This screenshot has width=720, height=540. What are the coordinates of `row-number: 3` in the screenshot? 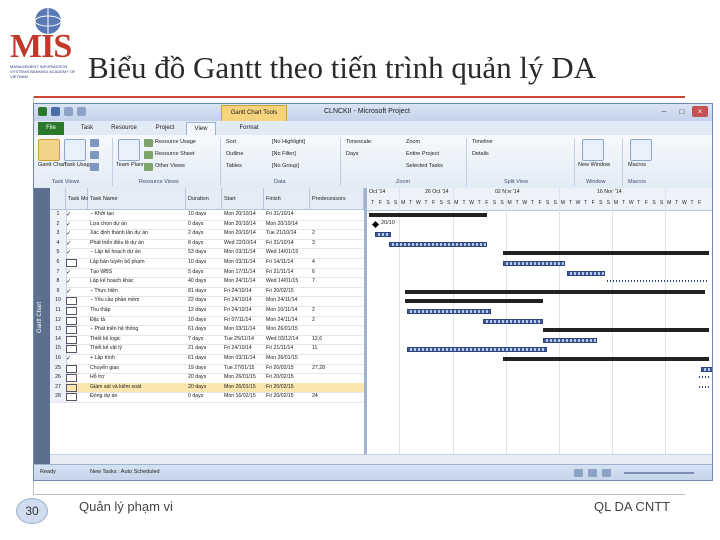 It's located at (58, 234).